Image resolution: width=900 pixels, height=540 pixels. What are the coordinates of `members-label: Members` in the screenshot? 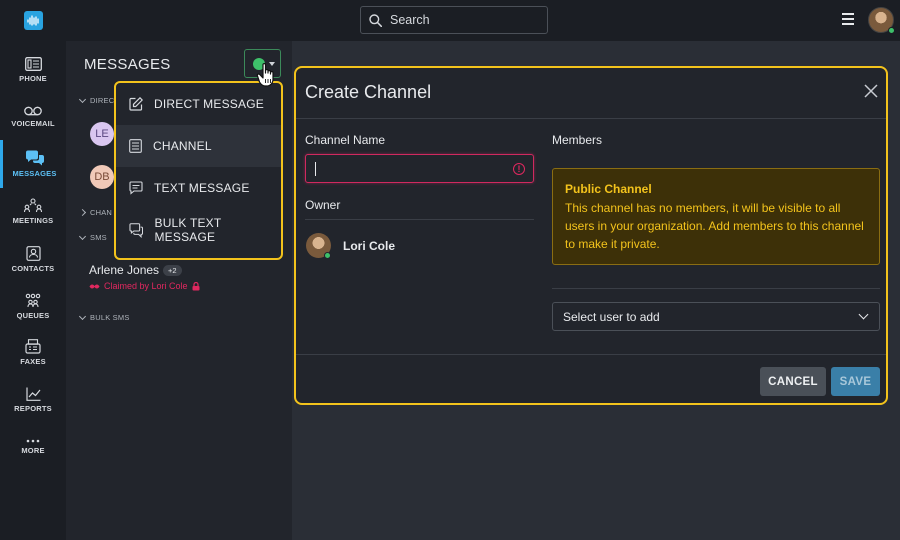 It's located at (577, 140).